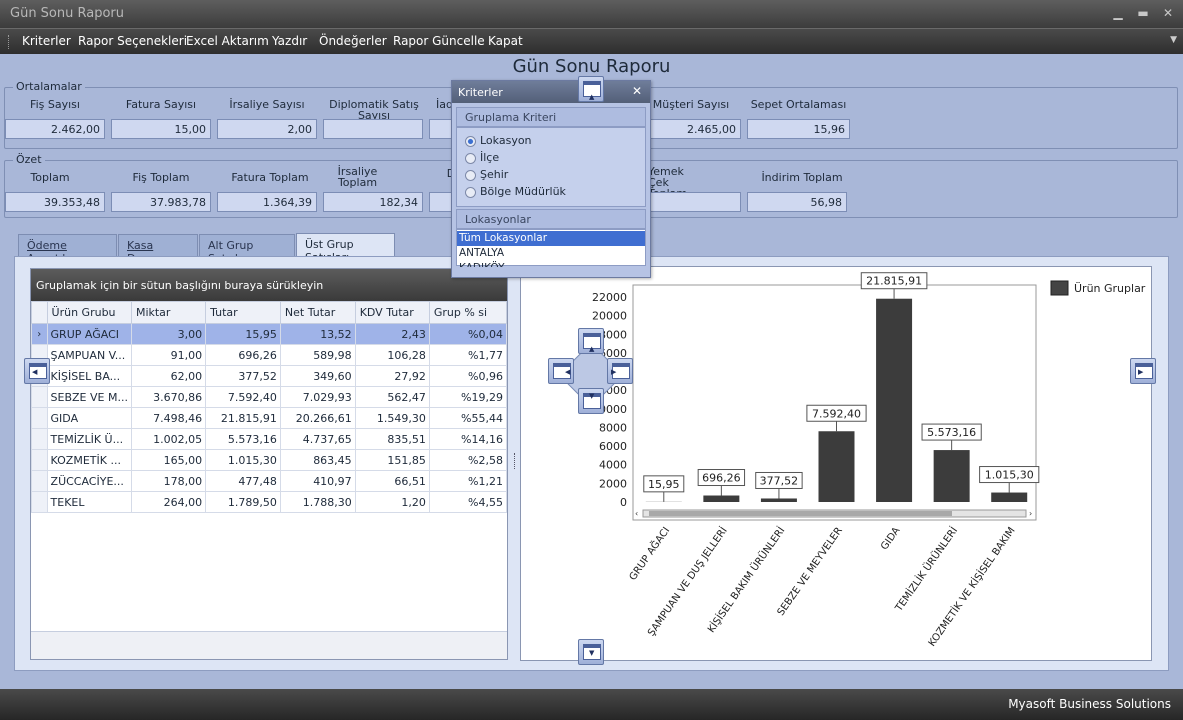 The image size is (1183, 720). What do you see at coordinates (158, 249) in the screenshot?
I see `tab-kasa-durumu: Kasa Durumu` at bounding box center [158, 249].